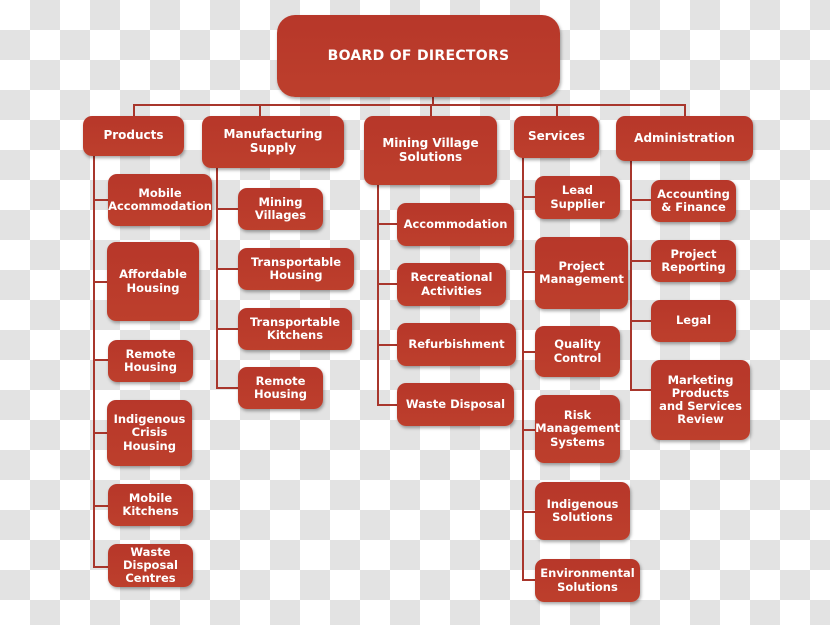  I want to click on child-indigenous-crisis-housing: Indigenous Crisis Housing, so click(149, 433).